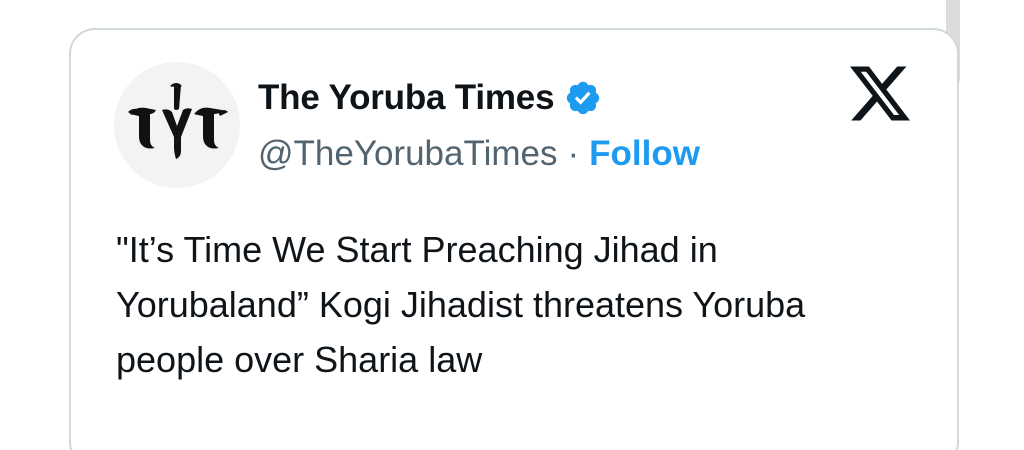 This screenshot has height=450, width=1024. I want to click on author-handle: @TheYorubaTimes, so click(407, 154).